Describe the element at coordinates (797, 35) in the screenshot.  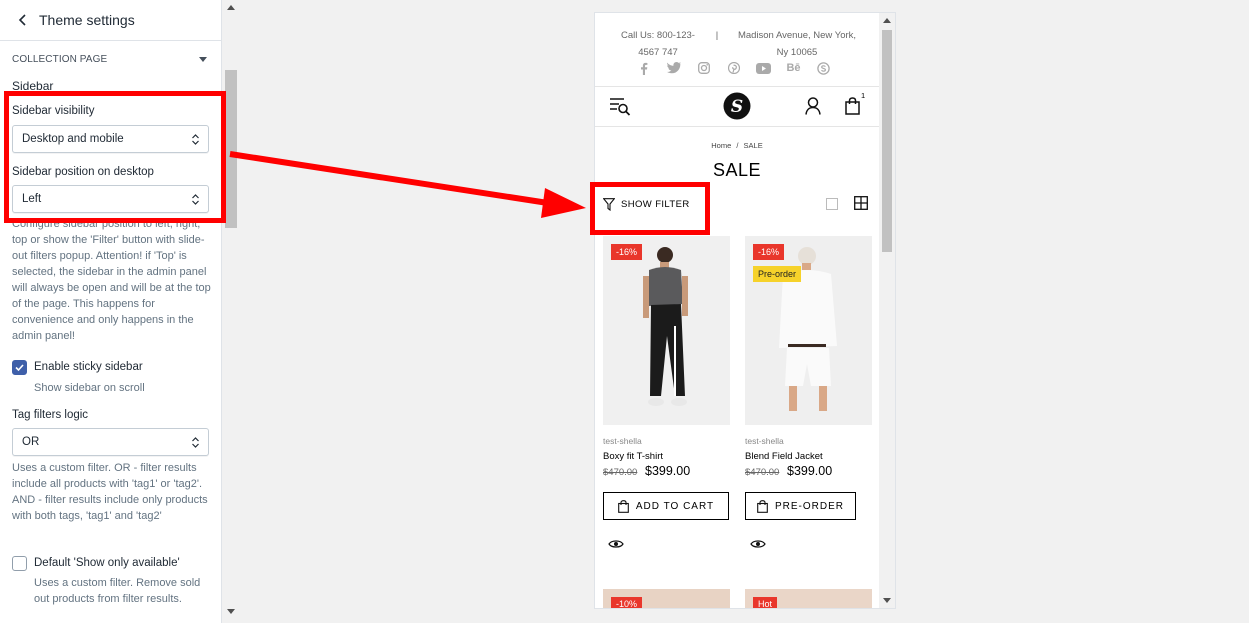
I see `address-line-1: Madison Avenue, New York,` at that location.